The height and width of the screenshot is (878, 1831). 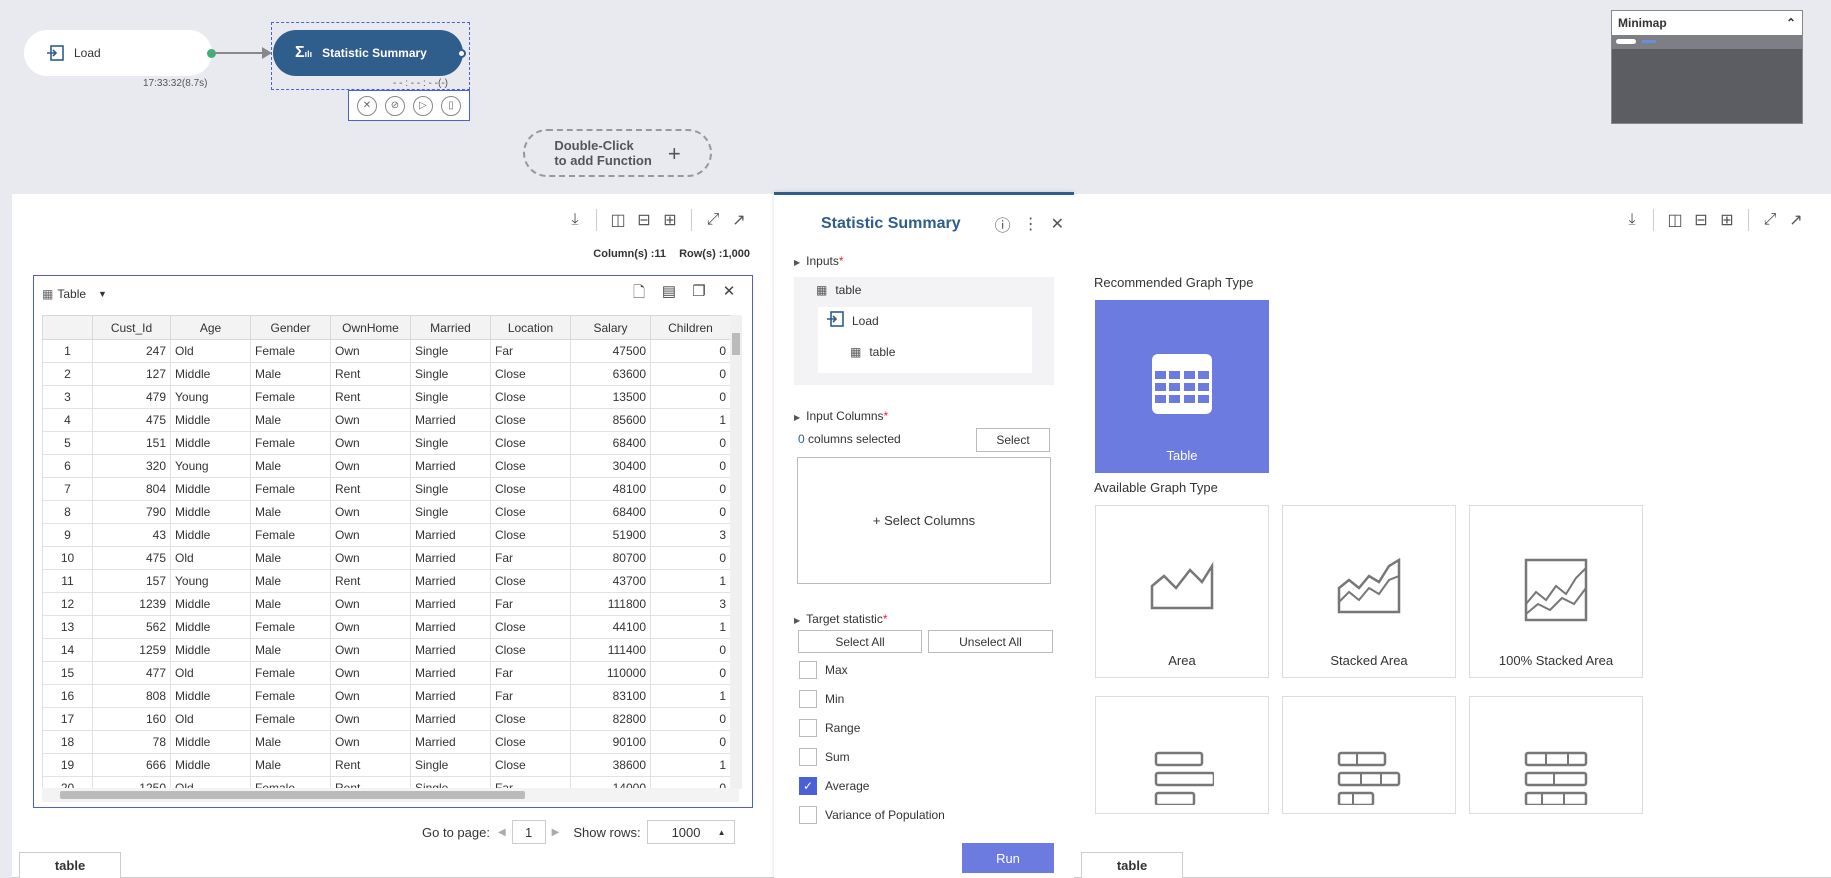 What do you see at coordinates (819, 261) in the screenshot?
I see `inputs-section-header: ▶ Inputs*` at bounding box center [819, 261].